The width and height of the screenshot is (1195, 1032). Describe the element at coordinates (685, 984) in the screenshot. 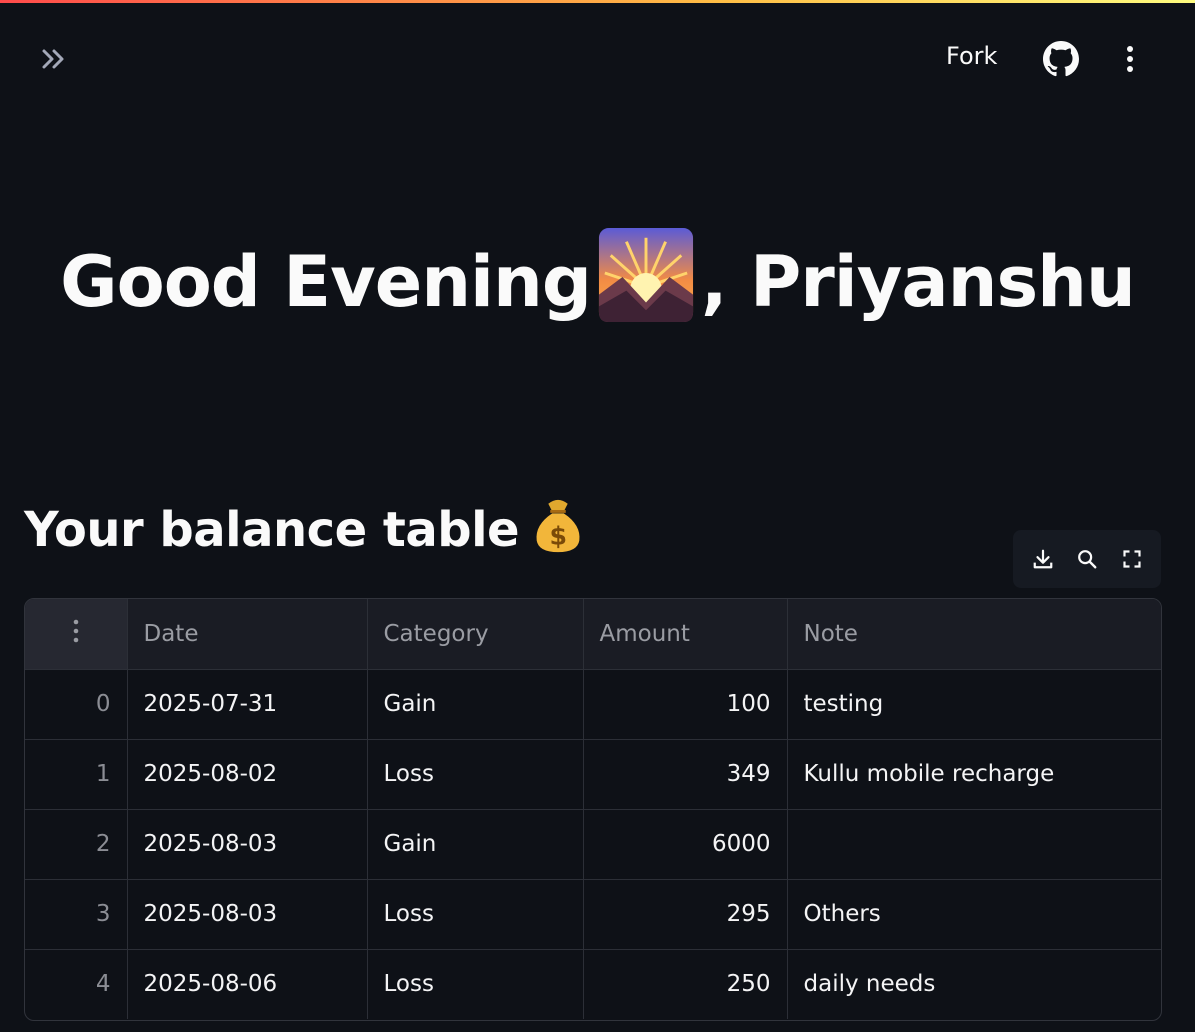

I see `cell-amount: 250` at that location.